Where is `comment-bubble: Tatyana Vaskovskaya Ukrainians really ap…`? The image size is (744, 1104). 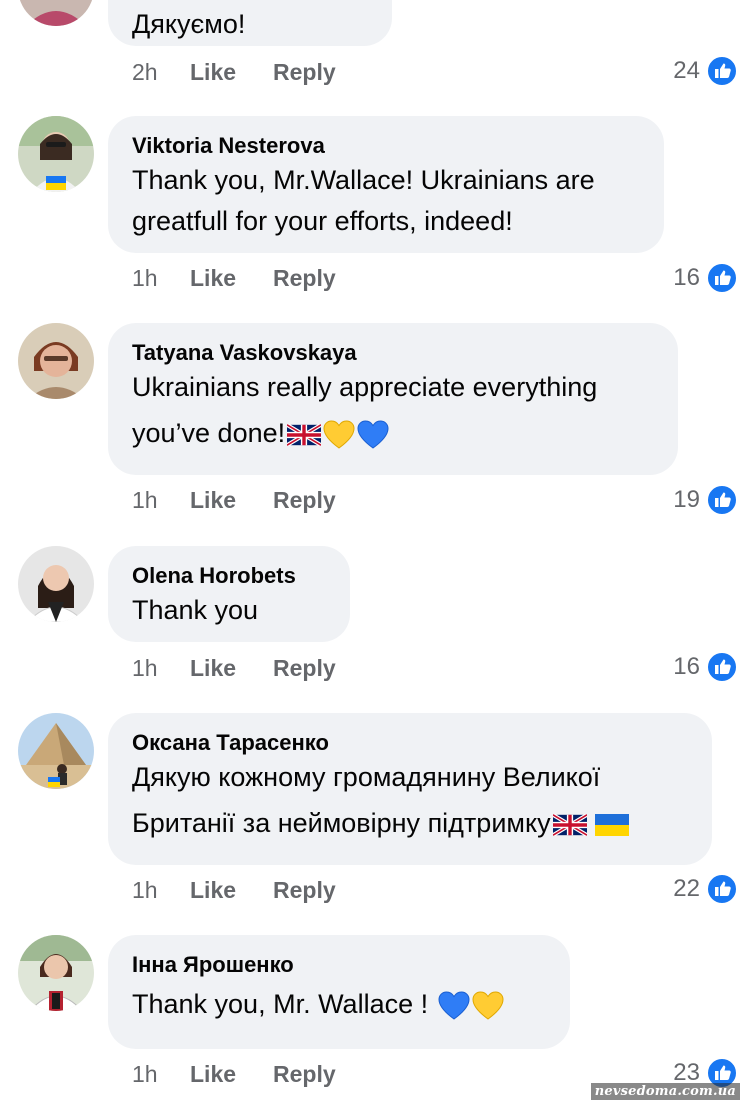
comment-bubble: Tatyana Vaskovskaya Ukrainians really ap… is located at coordinates (393, 399).